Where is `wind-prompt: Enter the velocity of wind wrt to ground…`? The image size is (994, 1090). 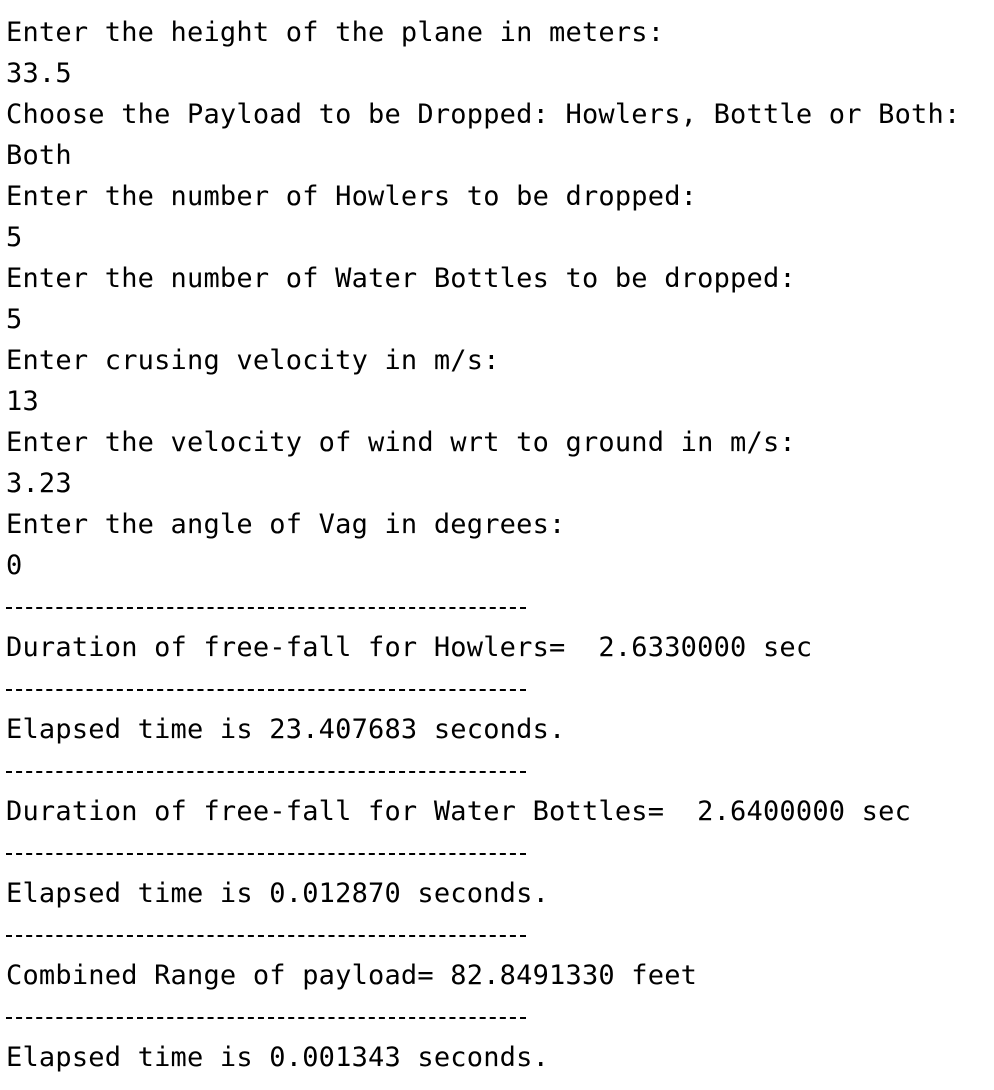 wind-prompt: Enter the velocity of wind wrt to ground… is located at coordinates (401, 442).